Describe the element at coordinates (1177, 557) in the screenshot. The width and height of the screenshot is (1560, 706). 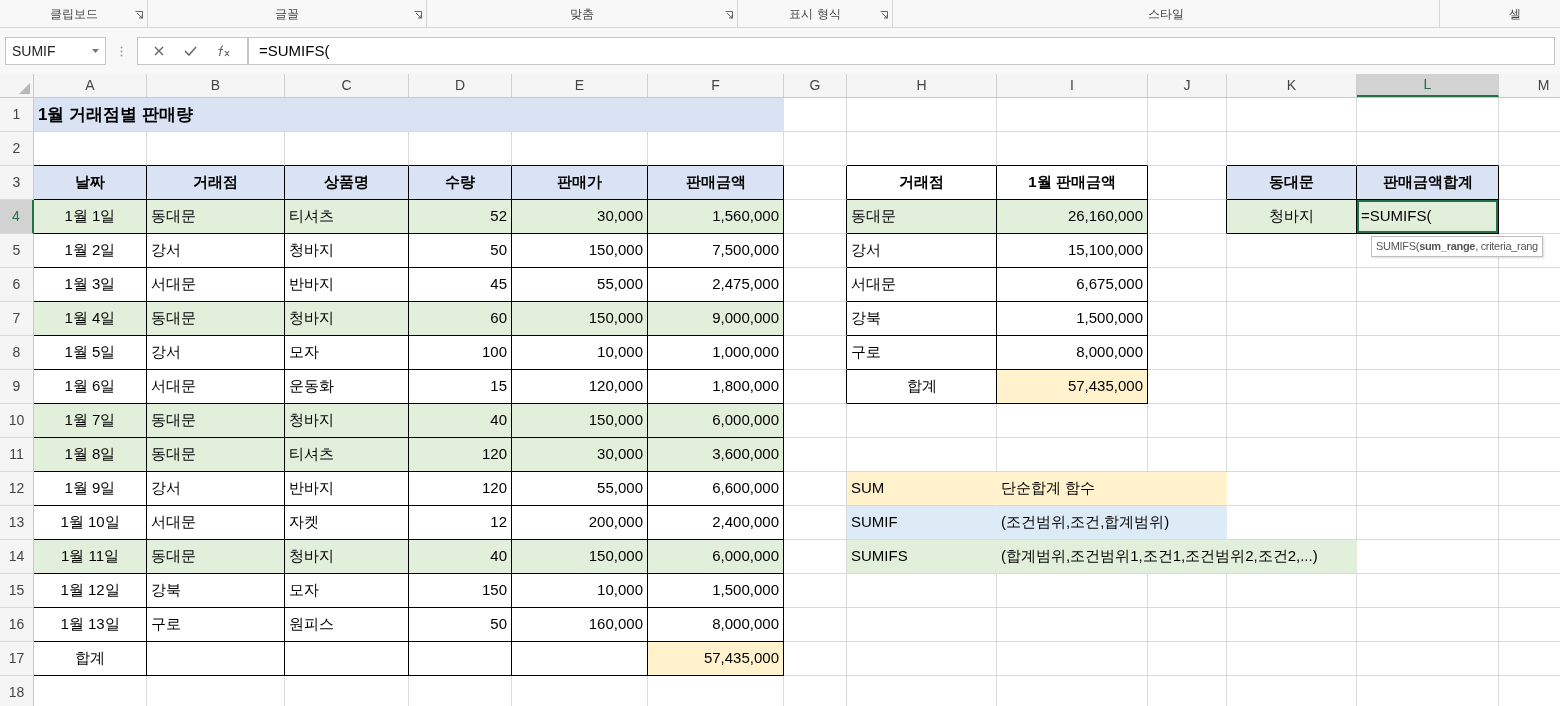
I see `function-description: (합계범위,조건범위1,조건1,조건범위2,조건2,...)` at that location.